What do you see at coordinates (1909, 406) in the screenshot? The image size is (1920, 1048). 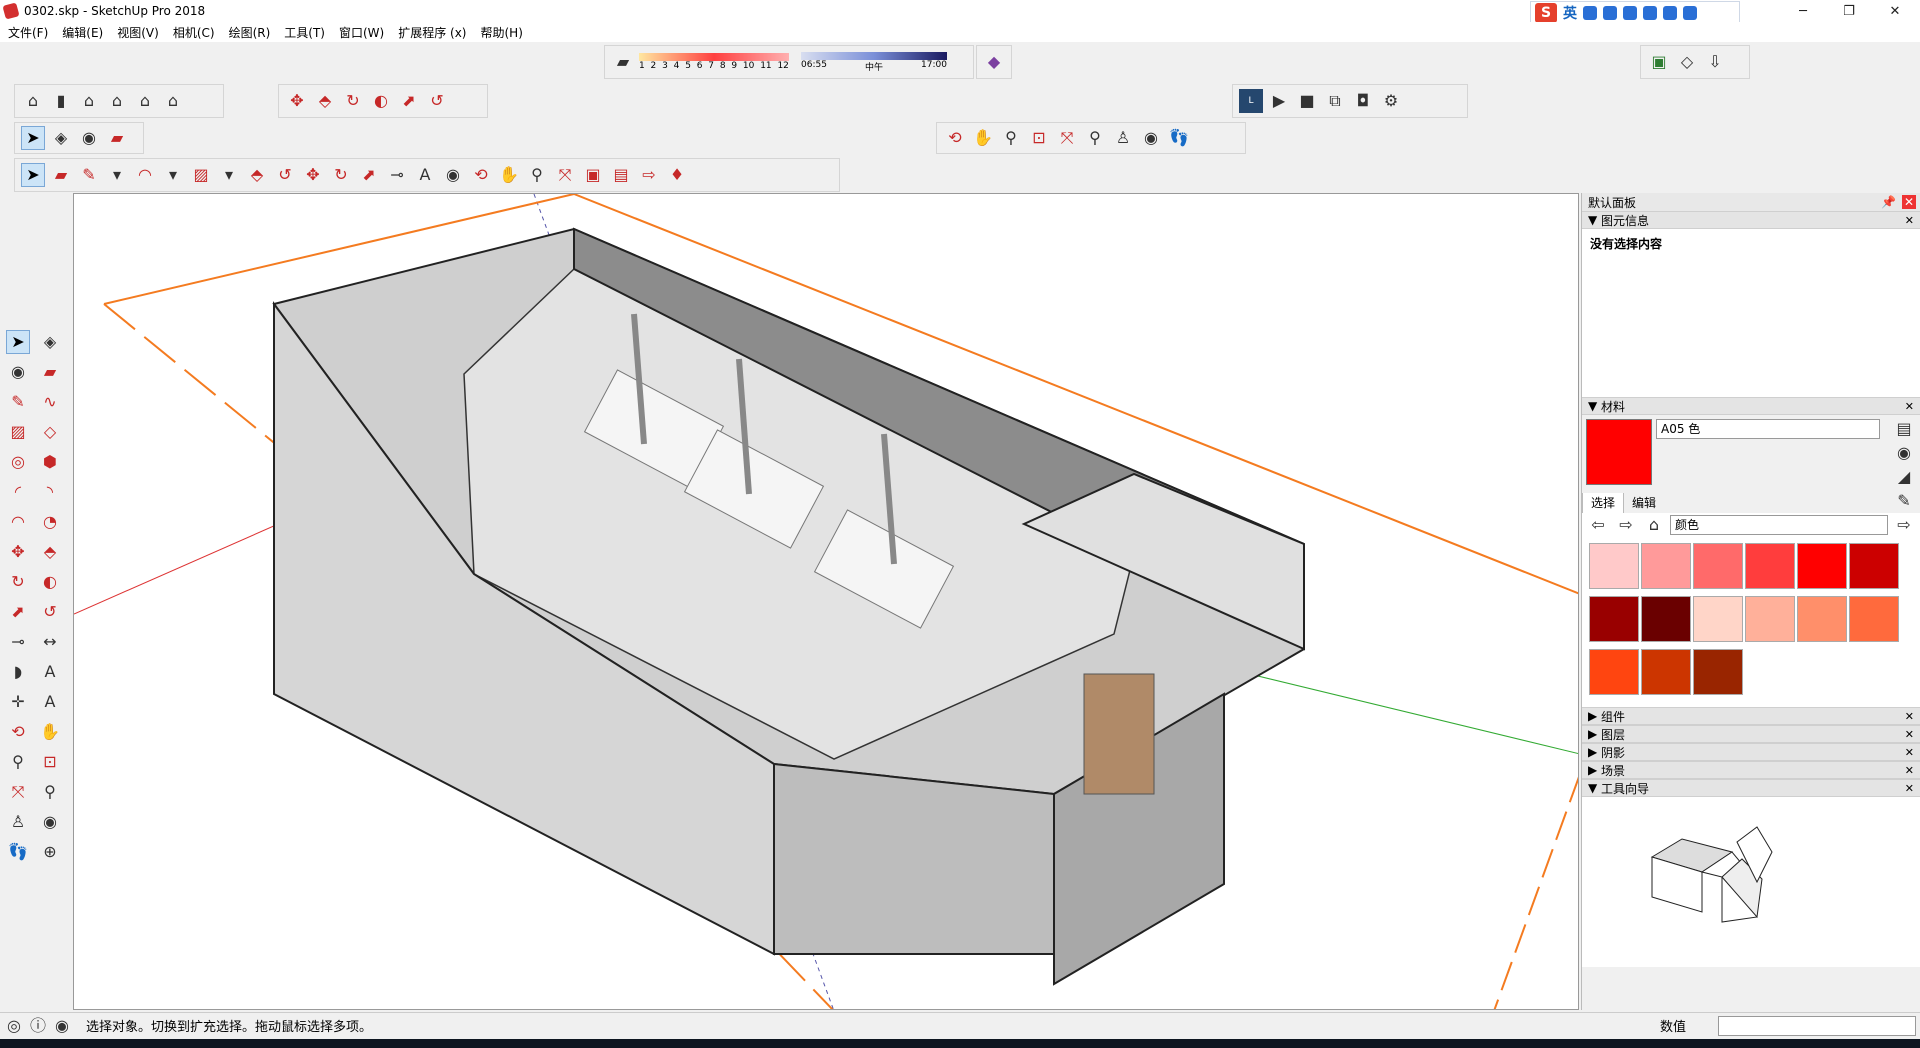 I see `materials-close-icon: ✕` at bounding box center [1909, 406].